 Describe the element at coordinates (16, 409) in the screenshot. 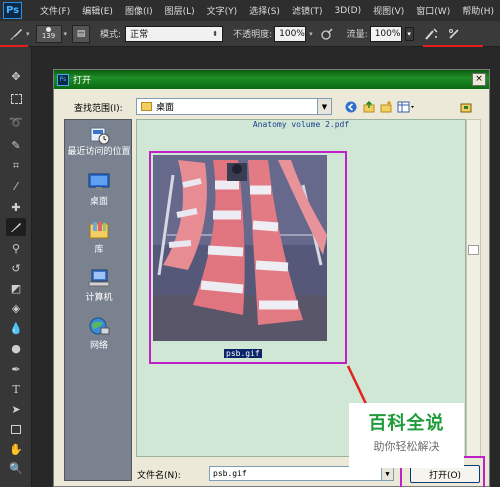

I see `path-selection-tool-icon: ➤` at that location.